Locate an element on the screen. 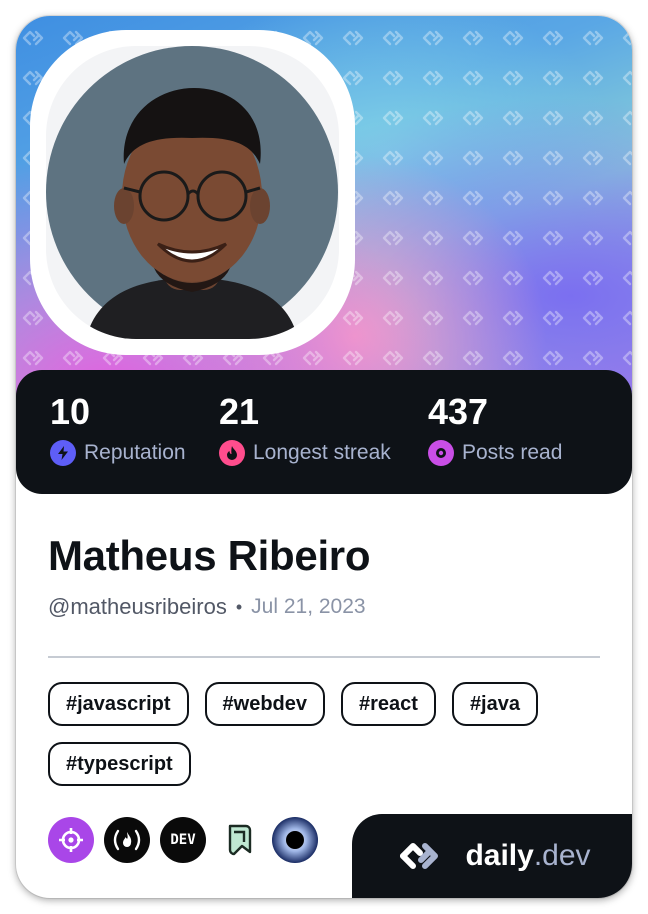 The image size is (648, 914). hashnode-icon is located at coordinates (239, 840).